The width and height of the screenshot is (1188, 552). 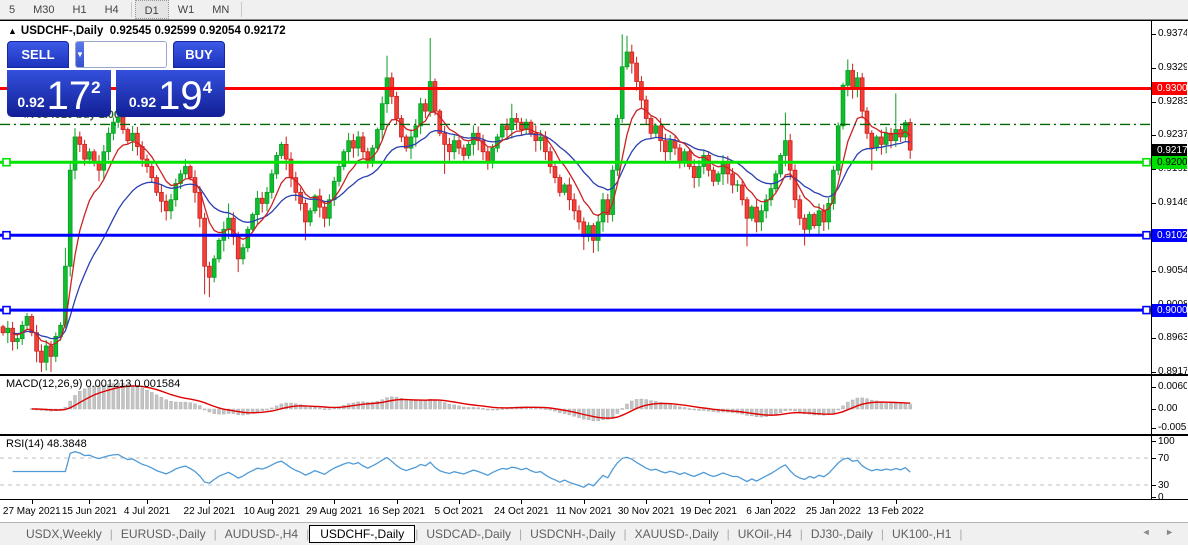 I want to click on price-tick-label: 0.93290, so click(x=1172, y=67).